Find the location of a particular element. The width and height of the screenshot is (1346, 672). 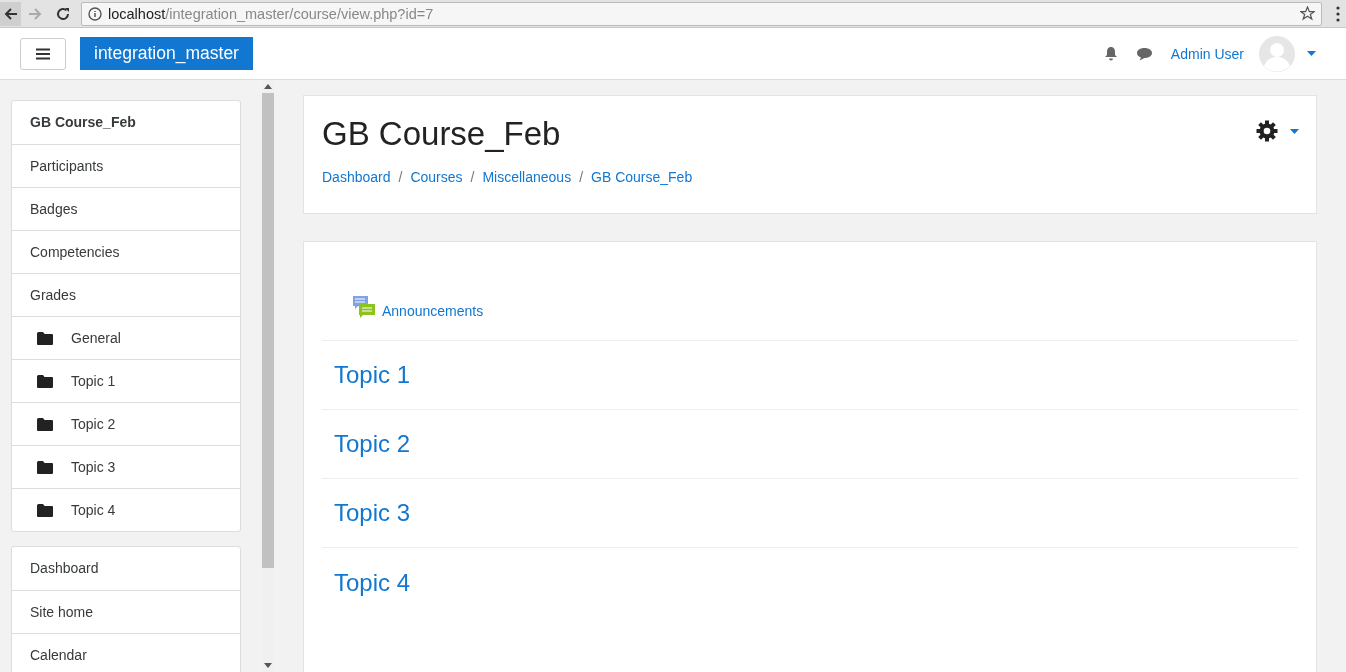

nav-item: Topic 4 is located at coordinates (126, 509).